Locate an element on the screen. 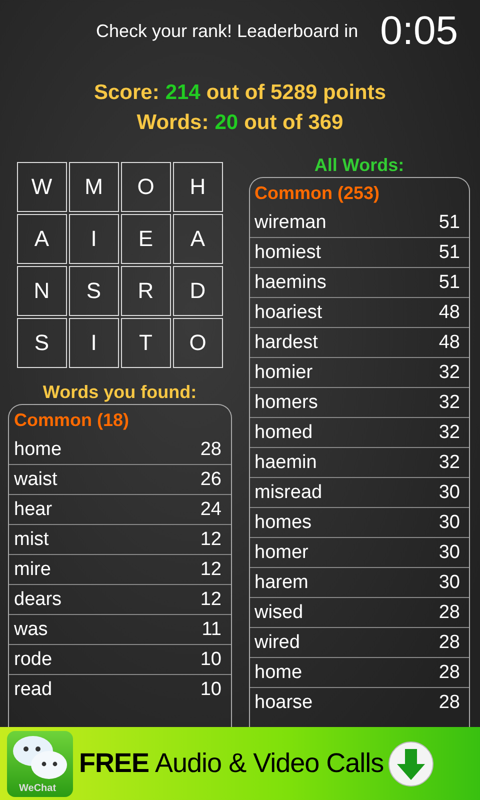  word: hoariest is located at coordinates (288, 313).